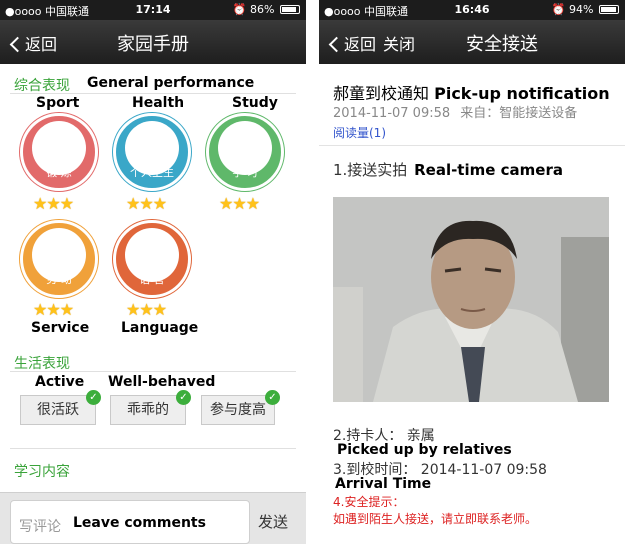 The height and width of the screenshot is (544, 625). Describe the element at coordinates (245, 152) in the screenshot. I see `badge-study: 学 习` at that location.